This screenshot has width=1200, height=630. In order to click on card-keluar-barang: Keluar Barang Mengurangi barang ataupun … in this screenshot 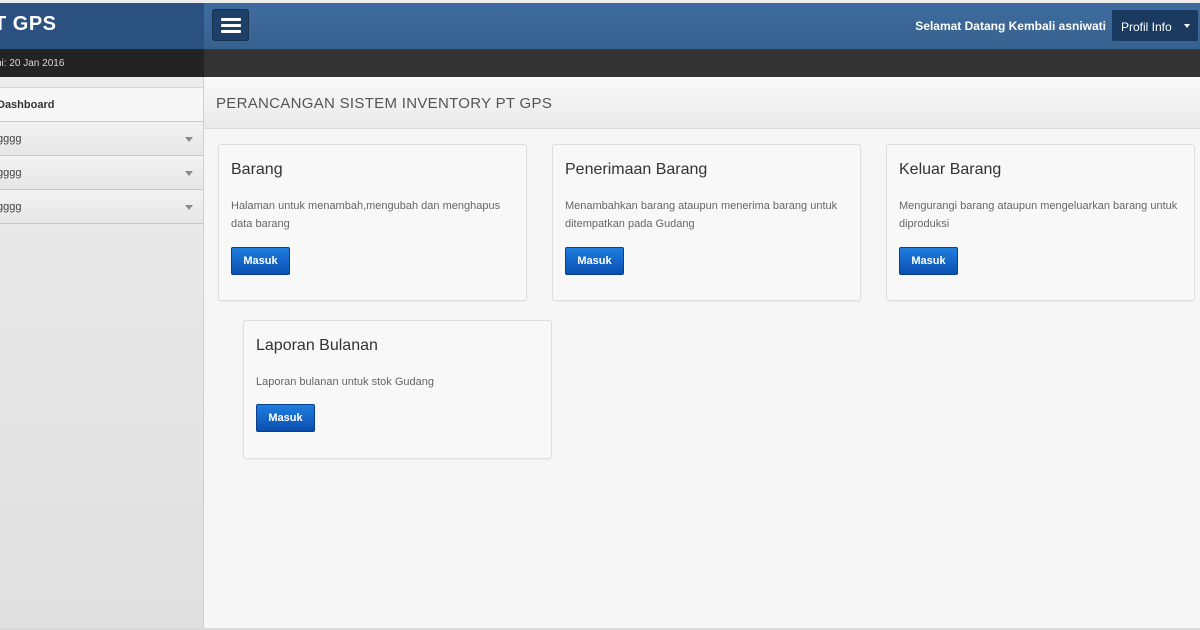, I will do `click(1040, 222)`.